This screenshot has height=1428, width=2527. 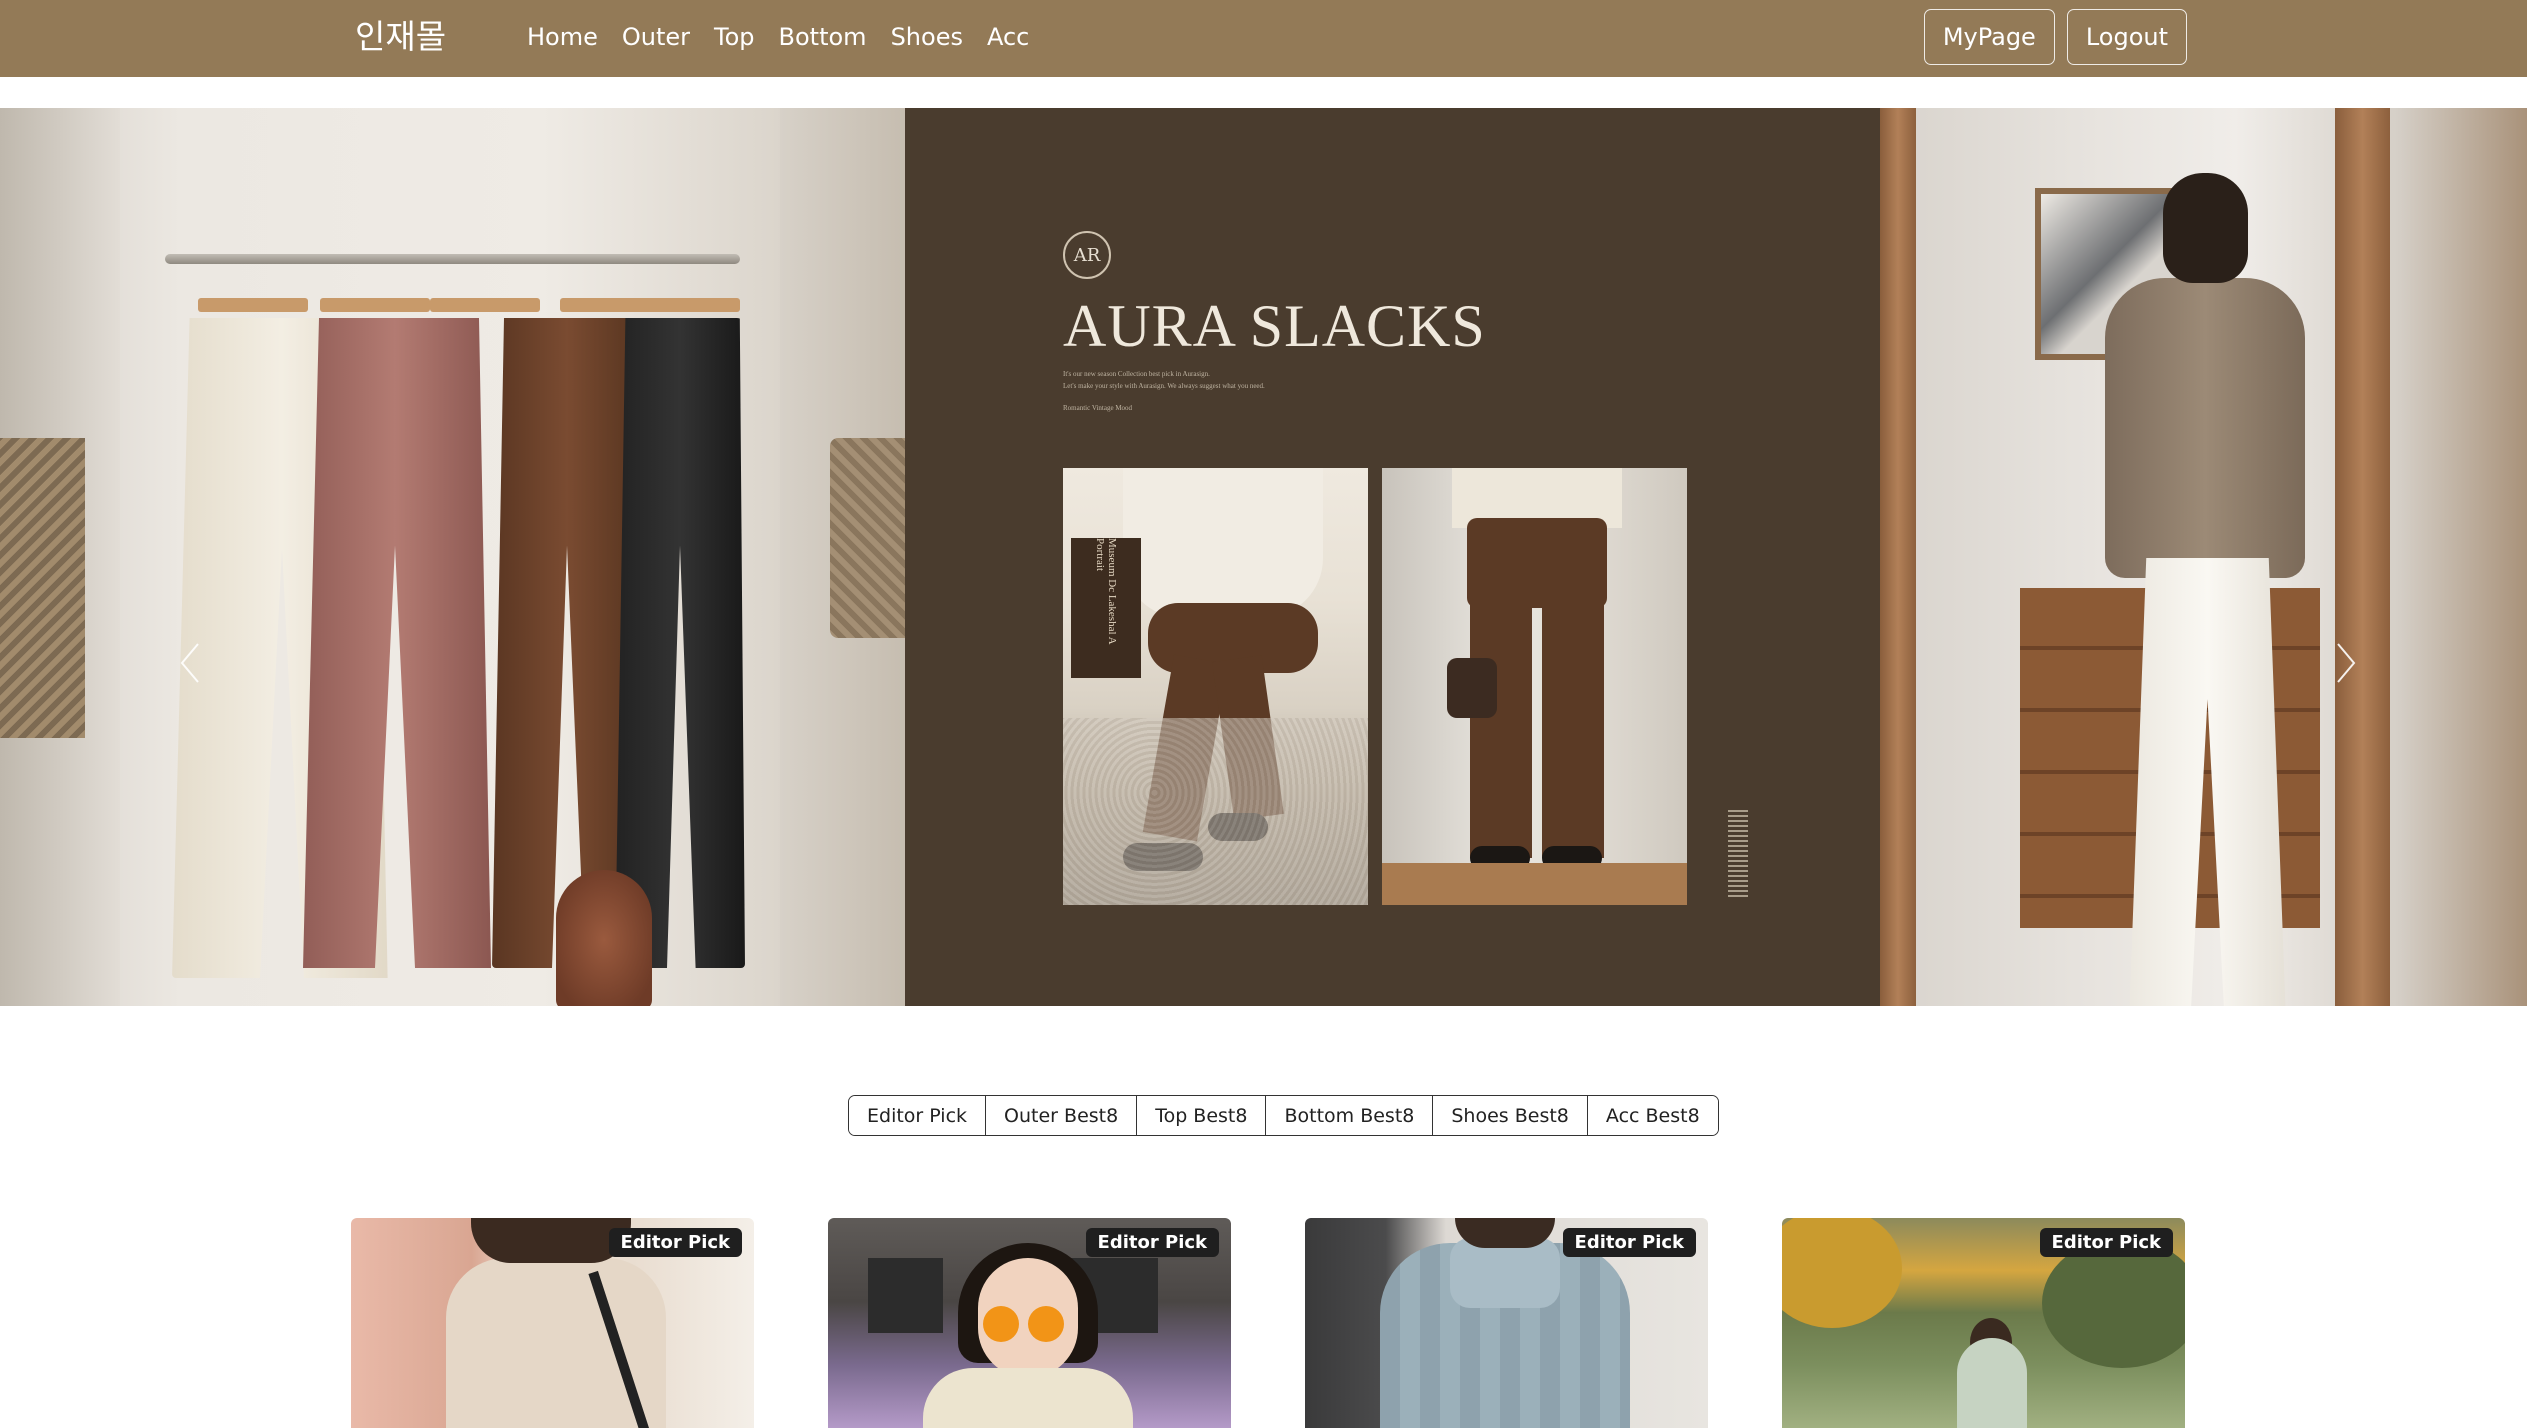 What do you see at coordinates (1087, 255) in the screenshot?
I see `brand-emblem-icon: AR` at bounding box center [1087, 255].